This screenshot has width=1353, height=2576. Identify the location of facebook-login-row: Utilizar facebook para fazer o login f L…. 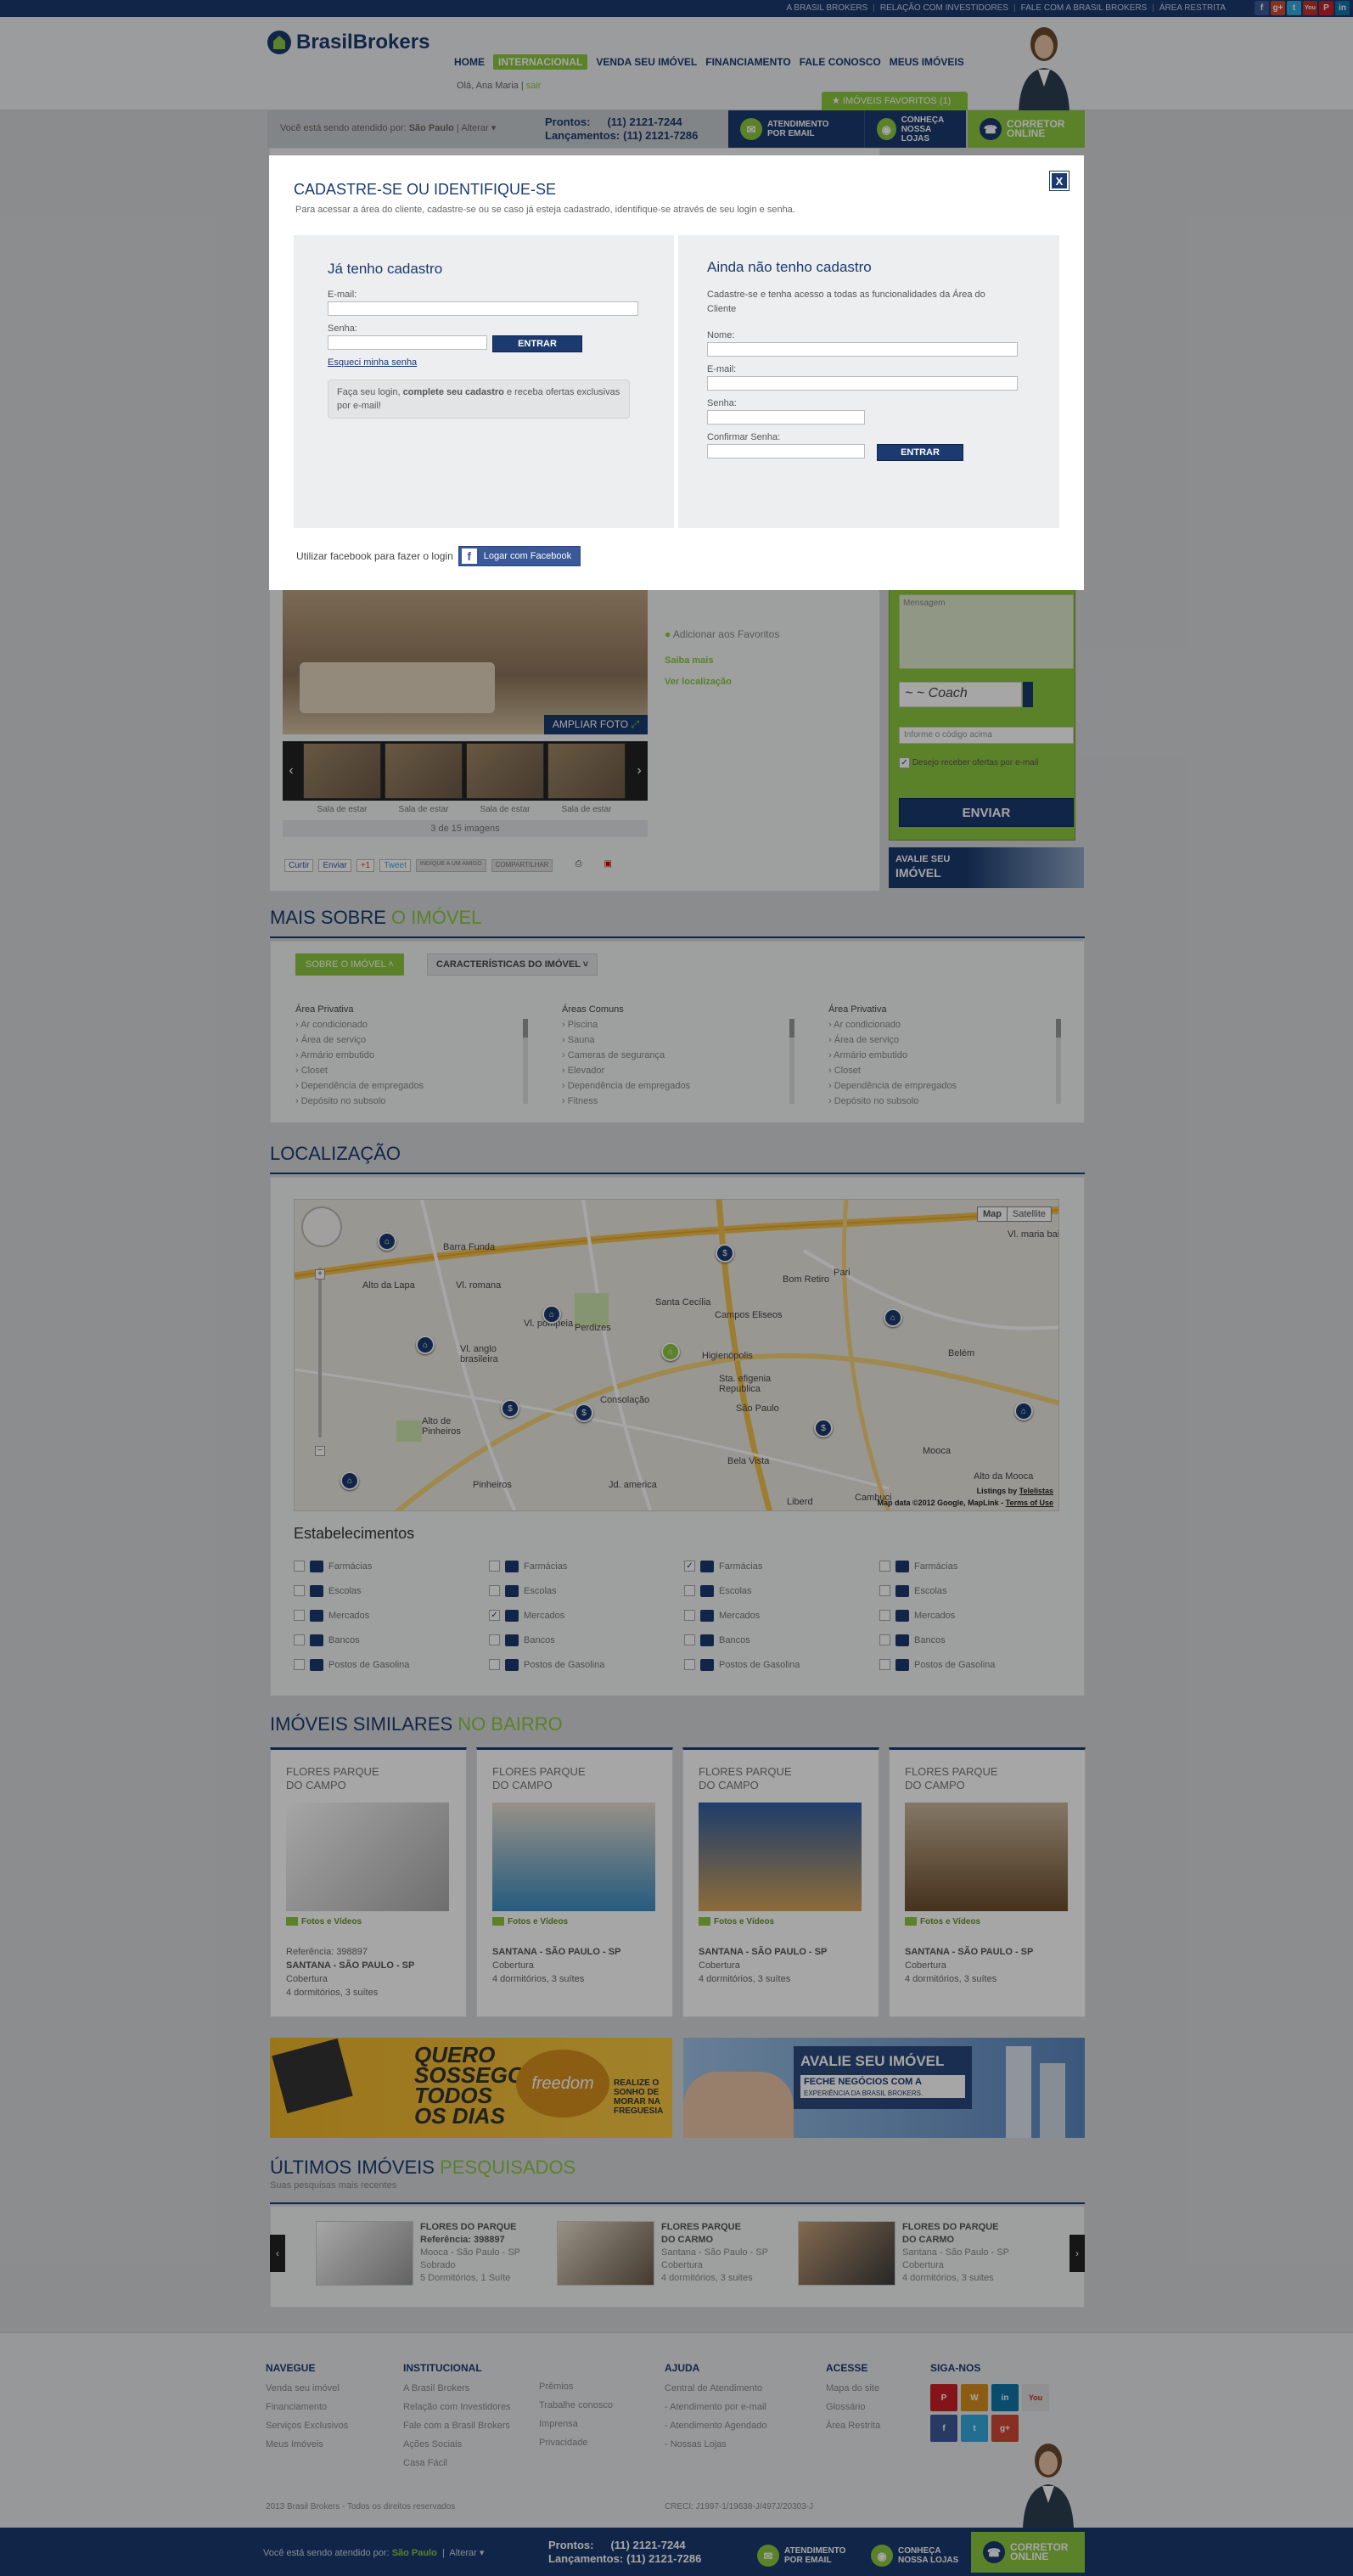
(439, 556).